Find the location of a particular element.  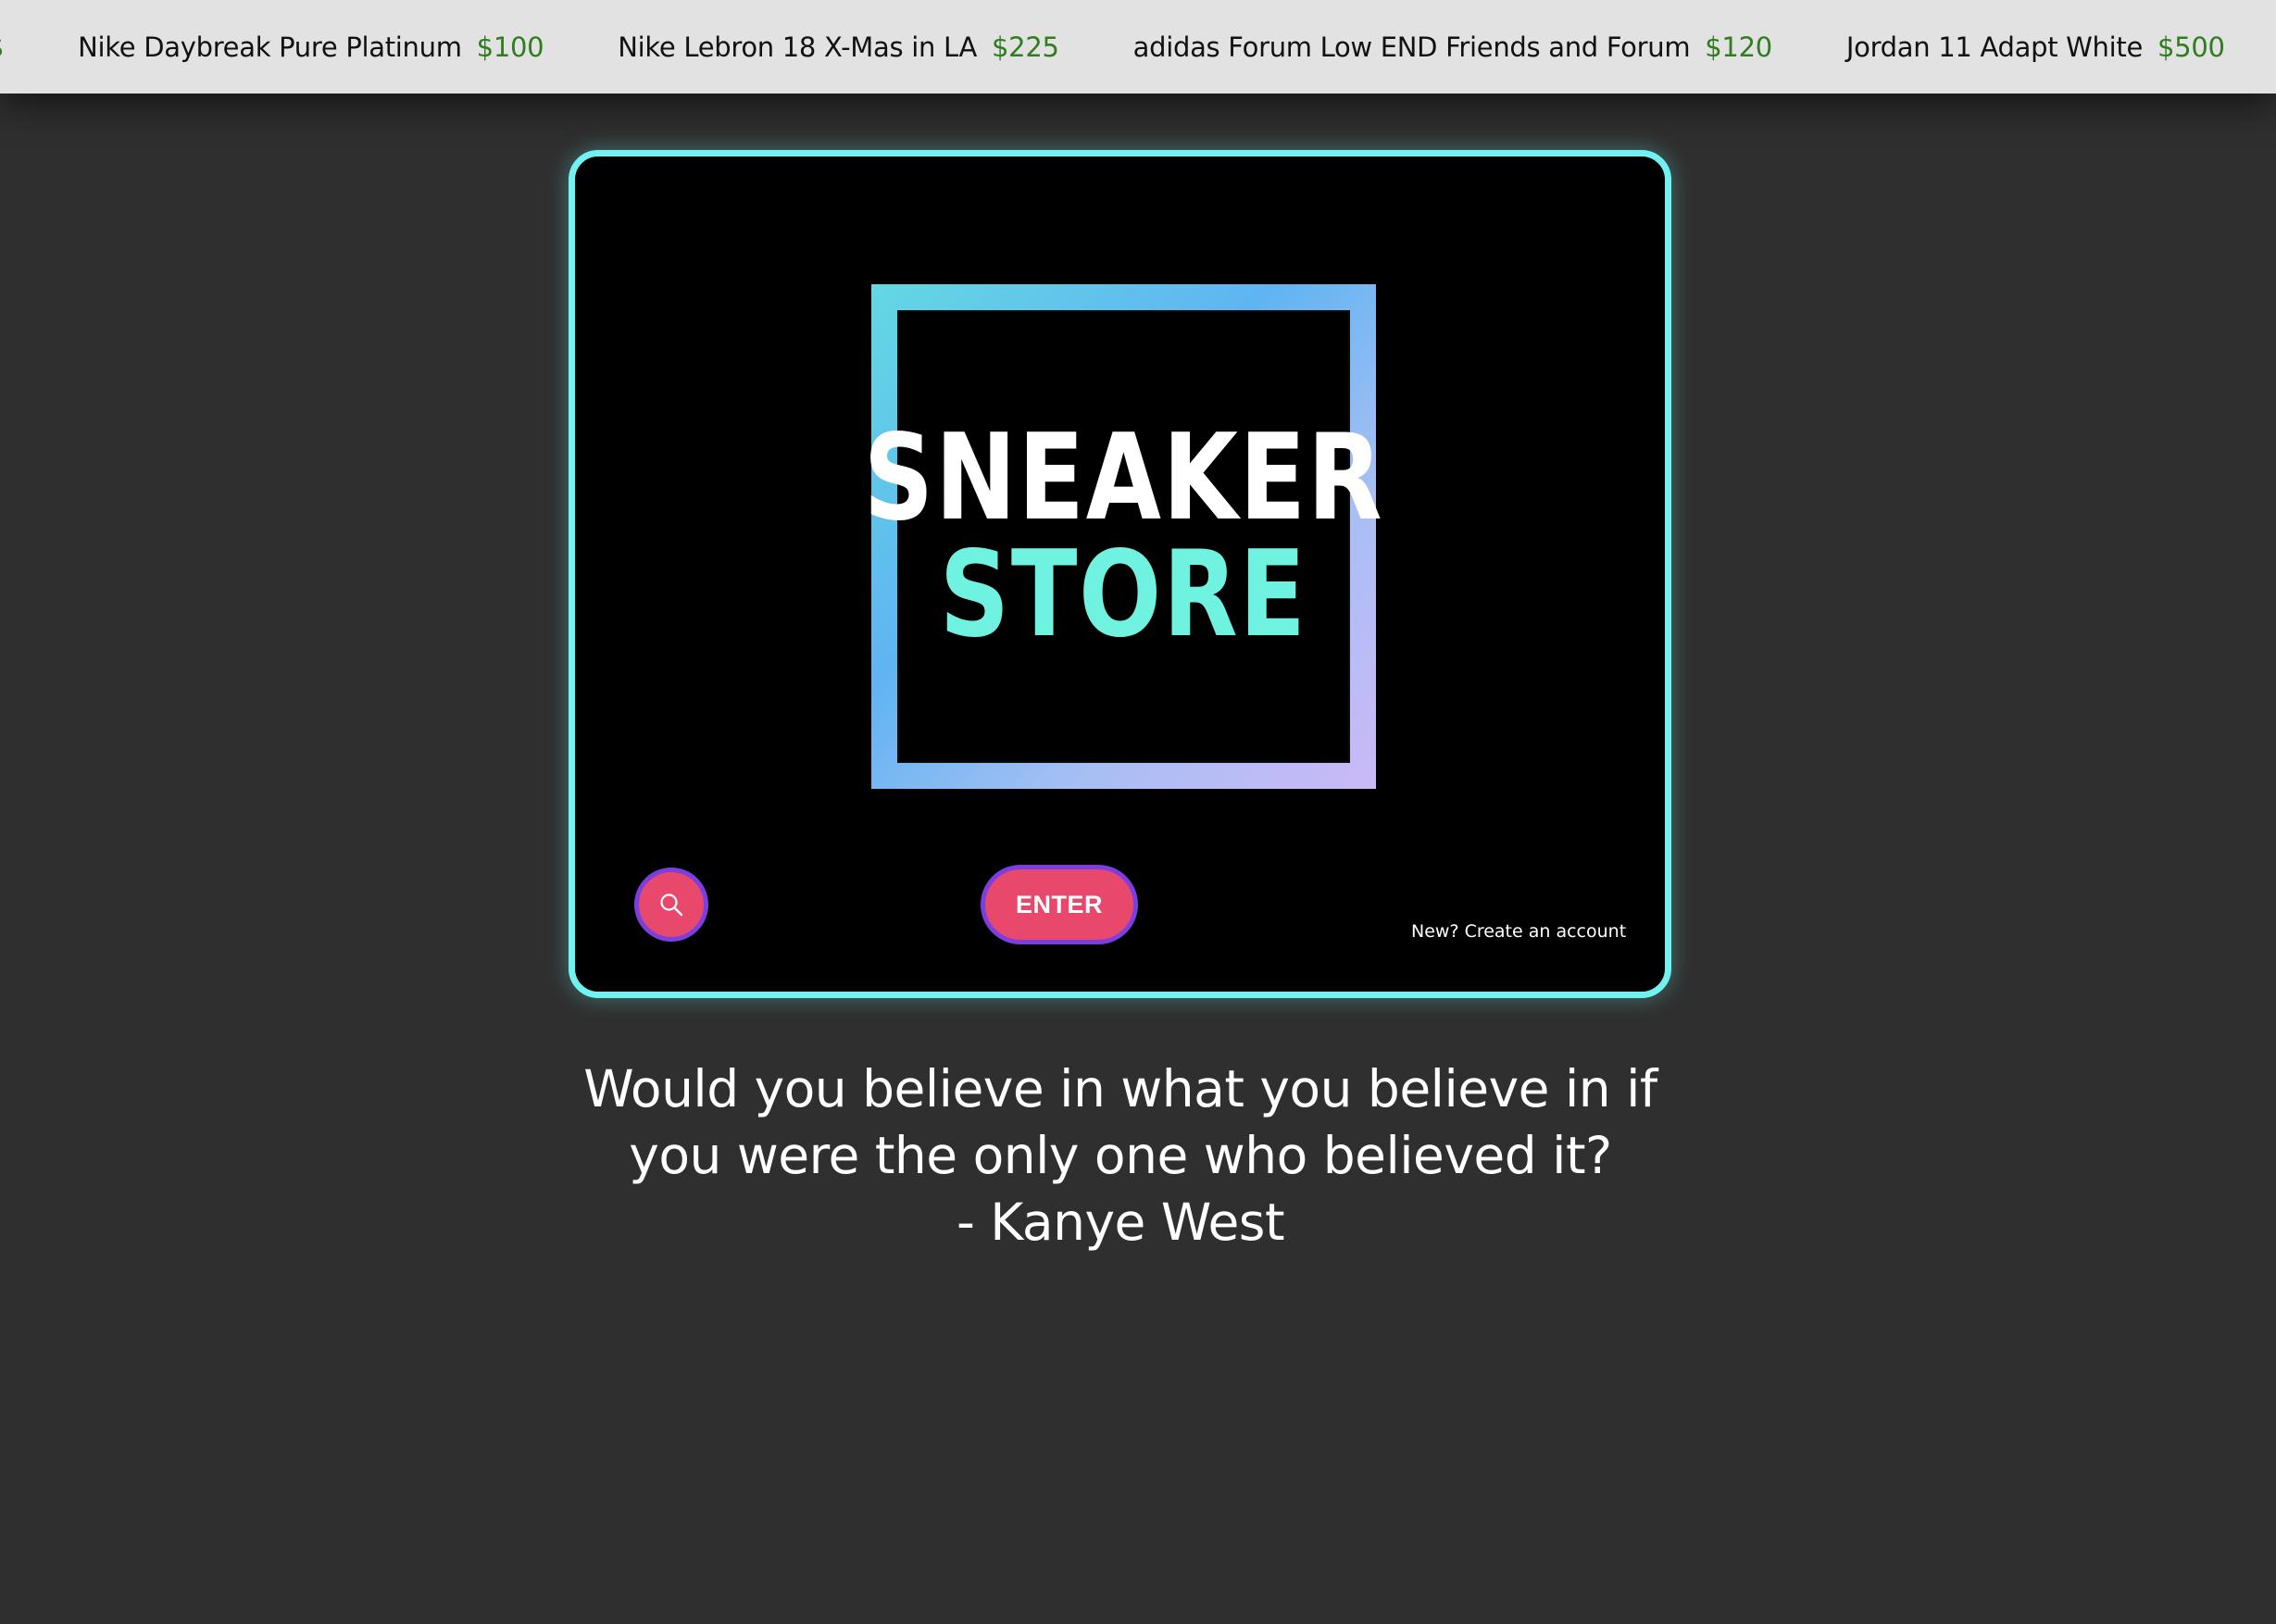

ticker-item: Nike Daybreak Pure Platinum $100 is located at coordinates (311, 47).